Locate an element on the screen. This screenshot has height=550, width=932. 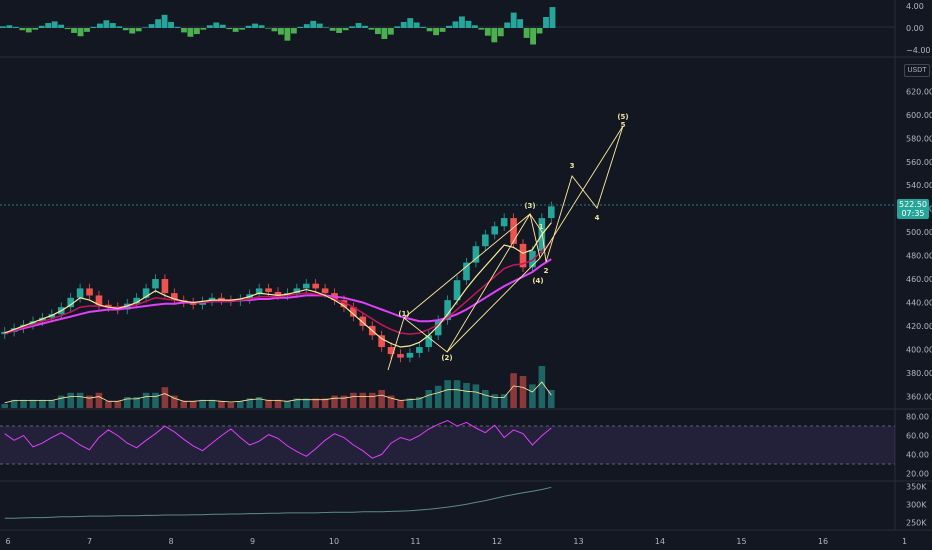
rsi-tick-label: 80.00 is located at coordinates (917, 417).